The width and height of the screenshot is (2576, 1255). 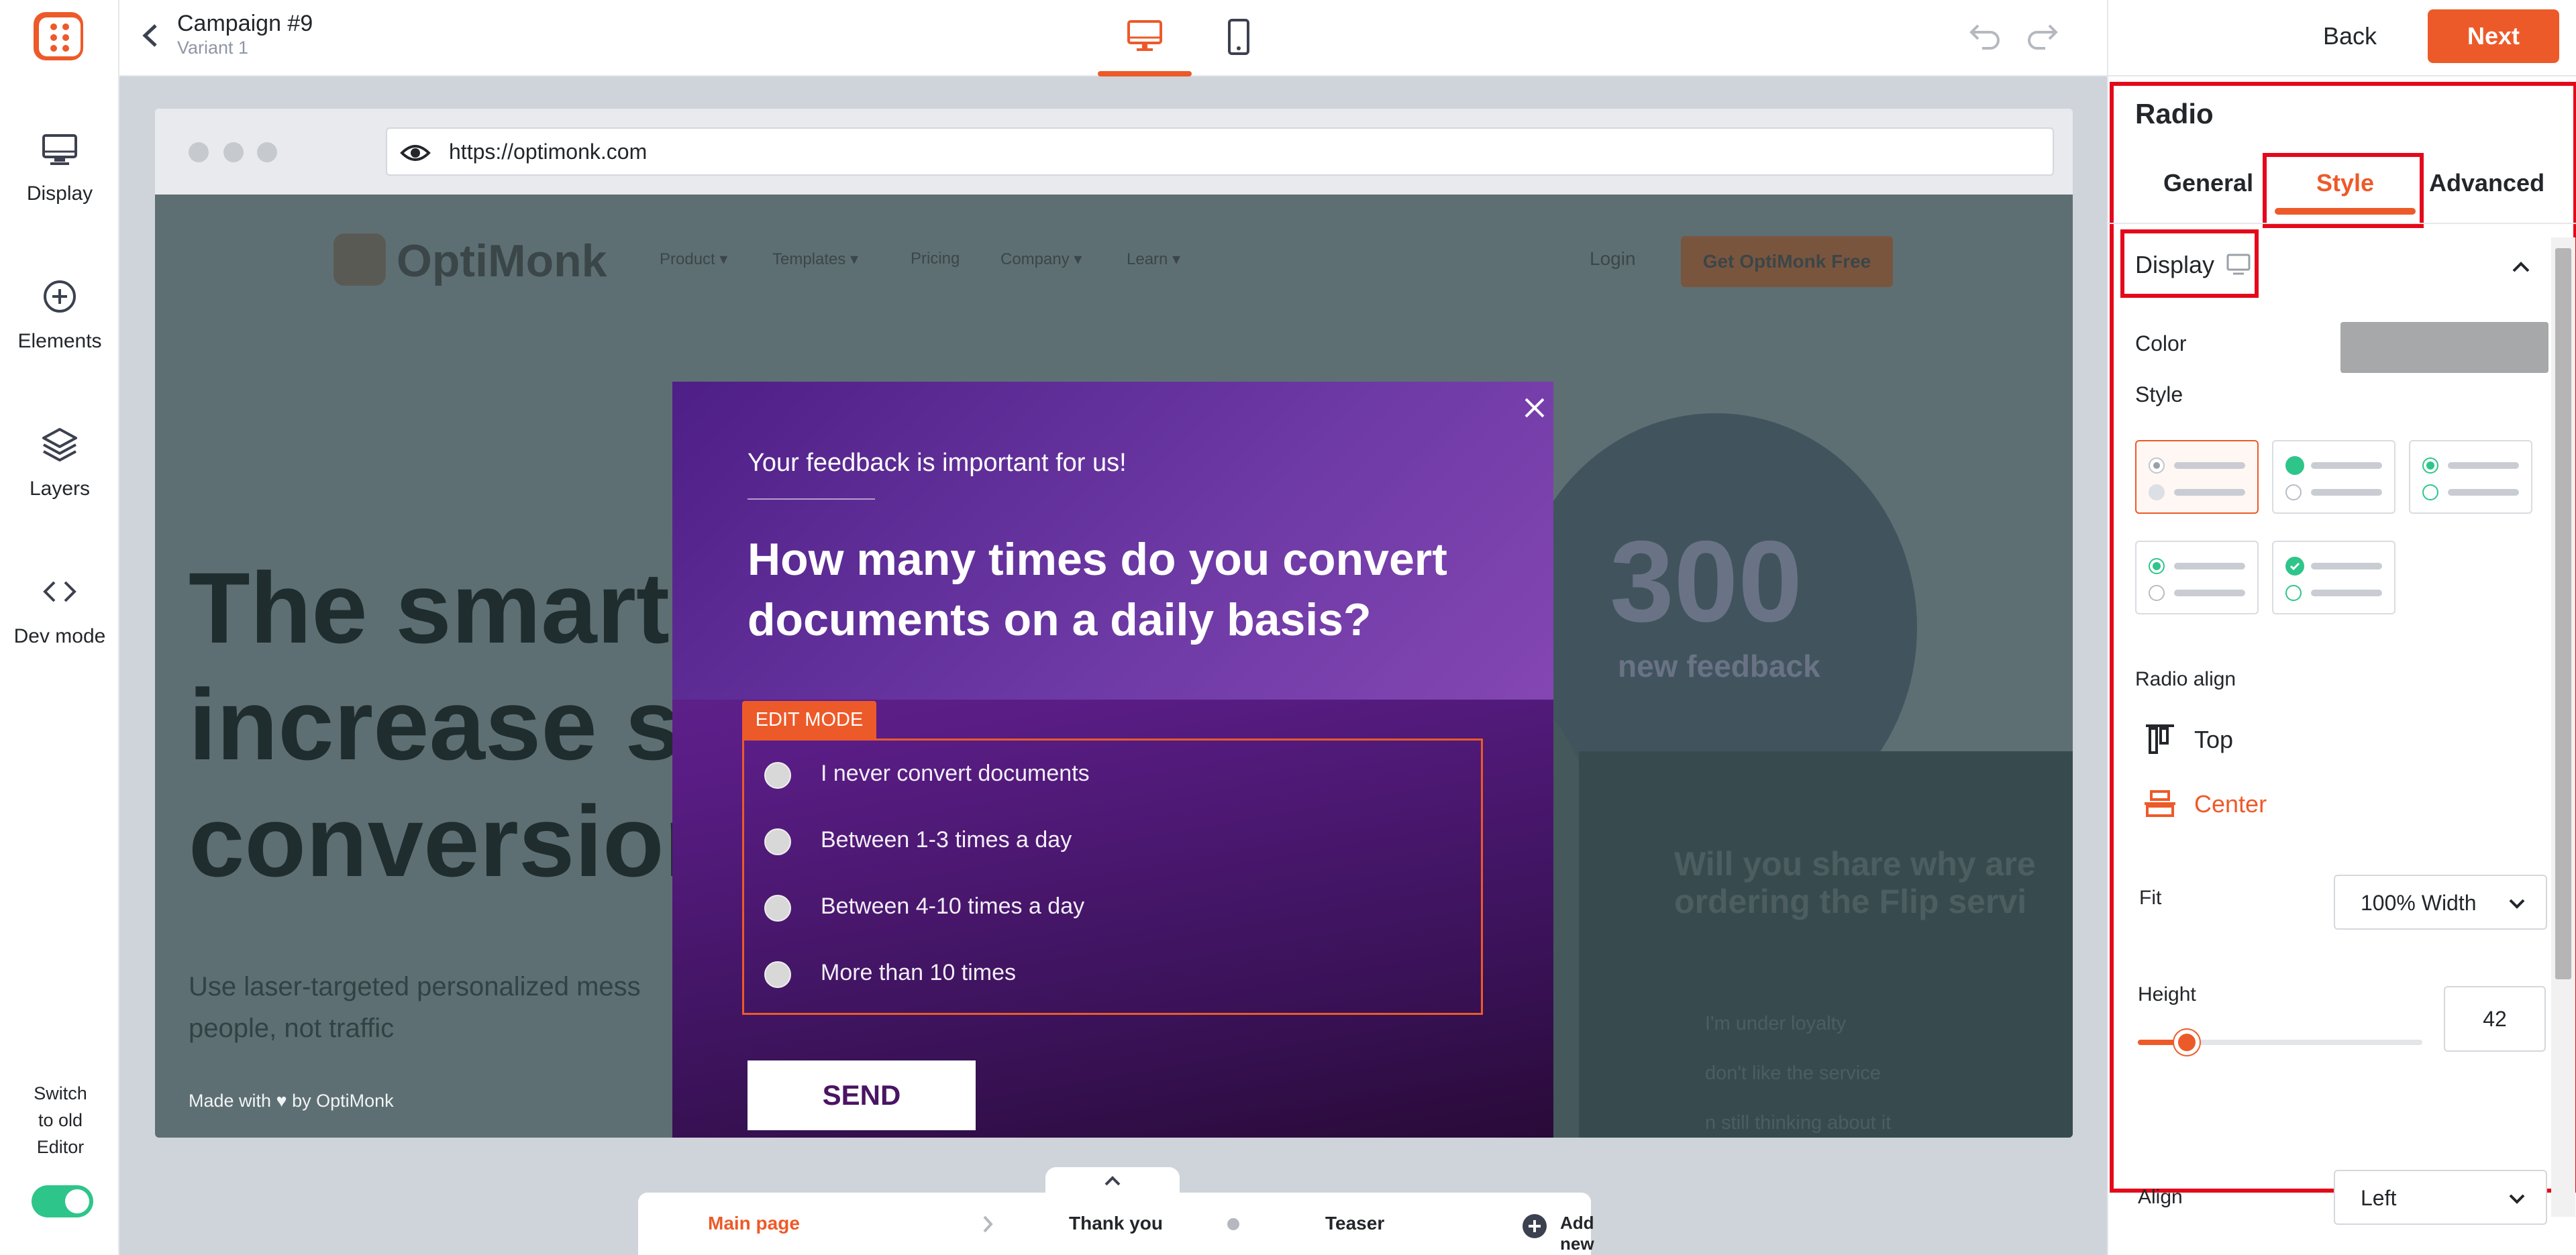 What do you see at coordinates (59, 181) in the screenshot?
I see `sidebar-item-display: Display` at bounding box center [59, 181].